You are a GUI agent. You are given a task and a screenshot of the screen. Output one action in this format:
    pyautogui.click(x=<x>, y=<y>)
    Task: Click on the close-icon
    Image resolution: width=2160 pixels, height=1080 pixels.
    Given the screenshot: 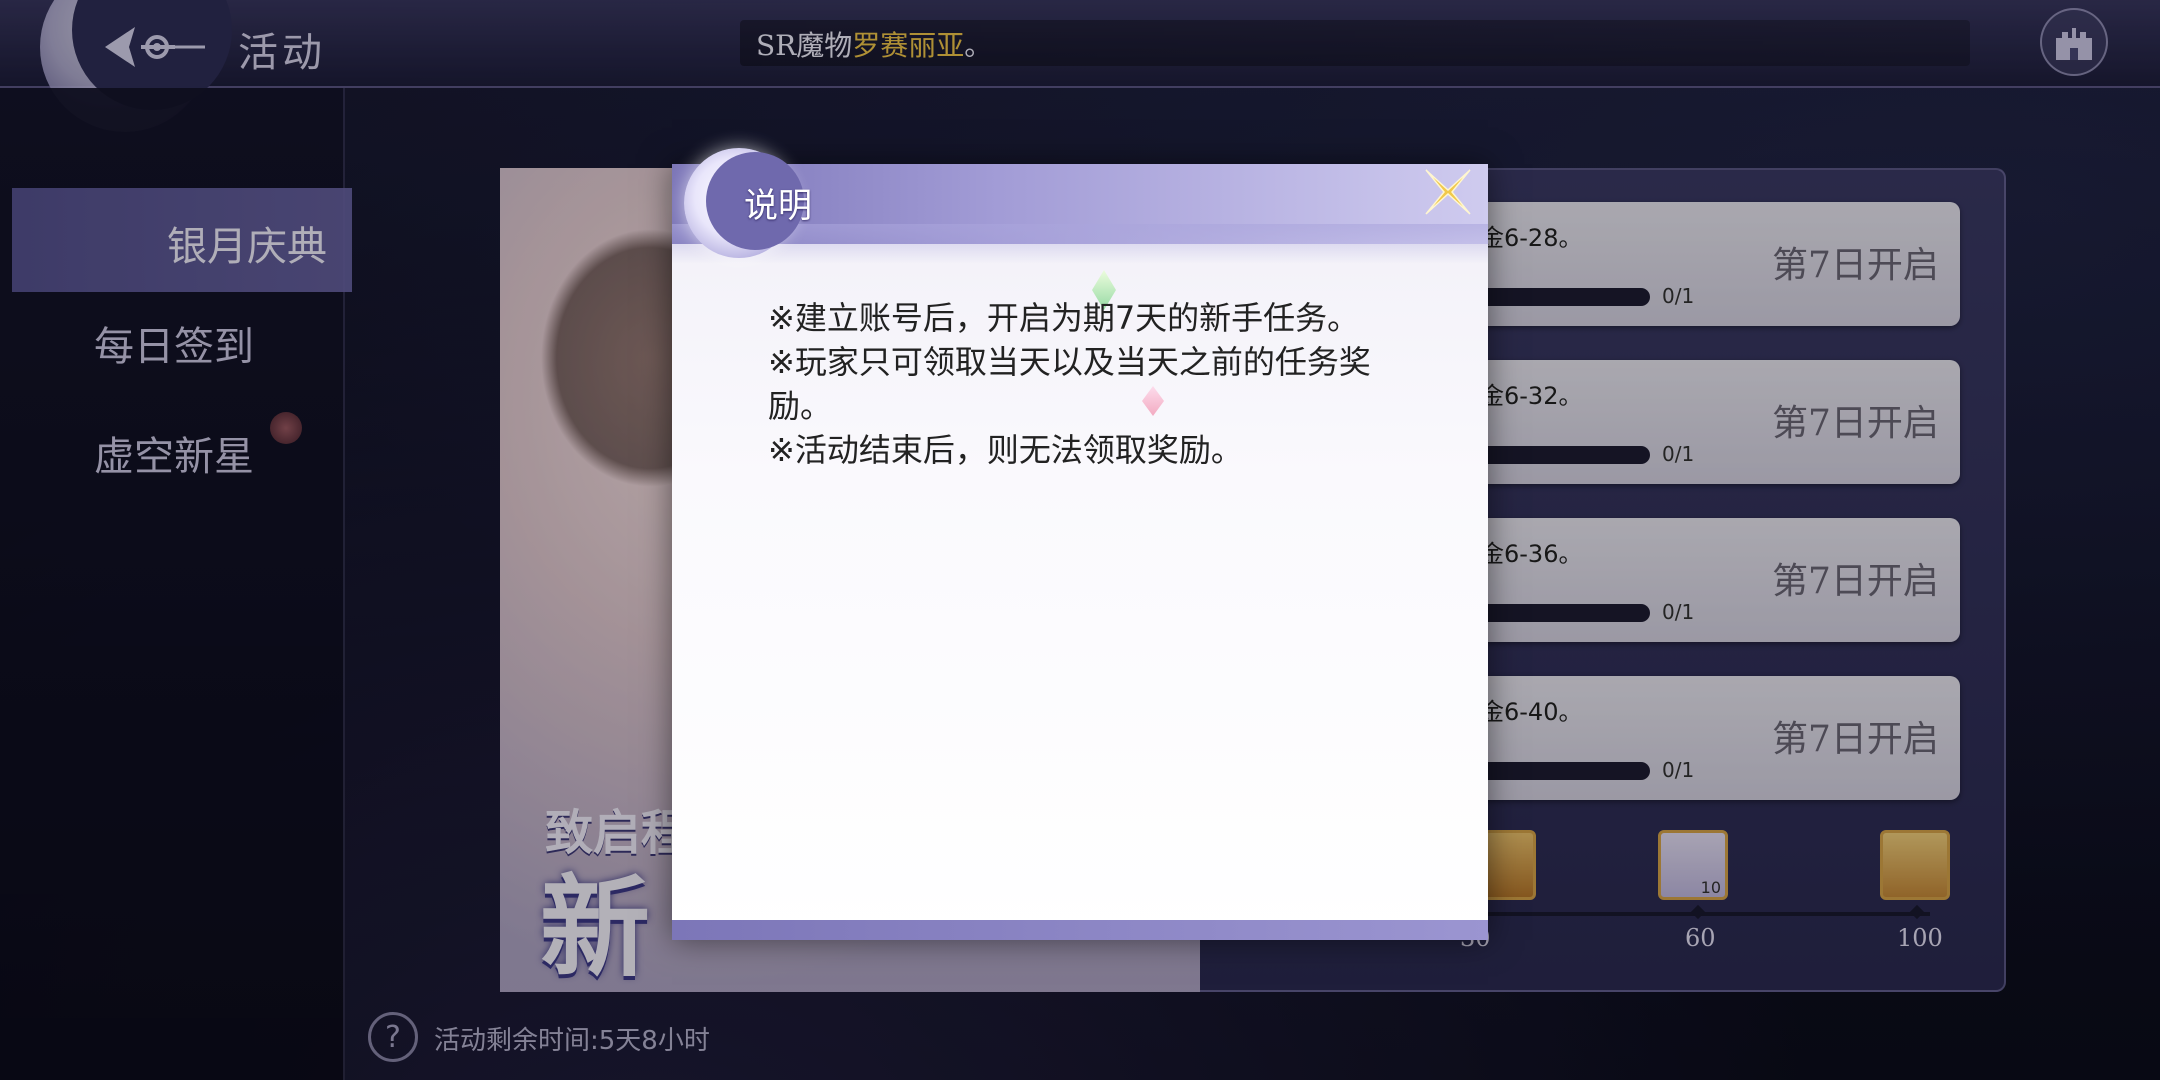 What is the action you would take?
    pyautogui.click(x=1448, y=192)
    